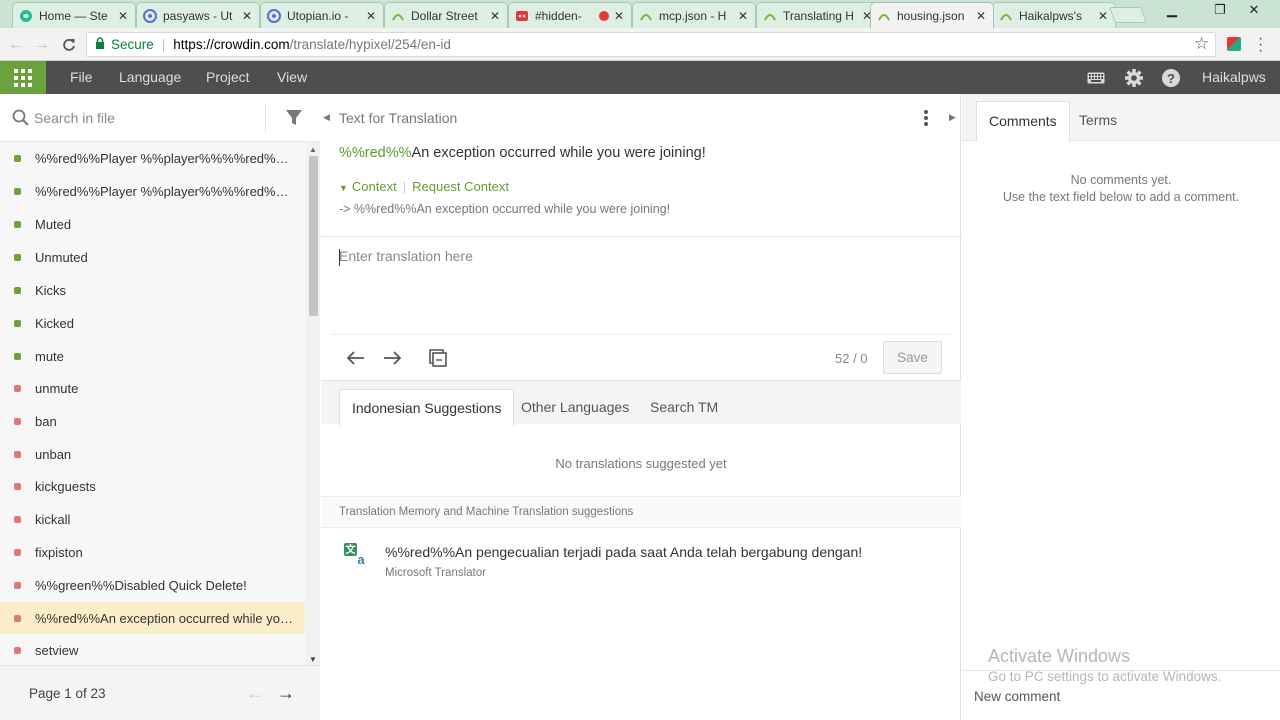 The height and width of the screenshot is (720, 1280). Describe the element at coordinates (339, 257) in the screenshot. I see `text-cursor` at that location.